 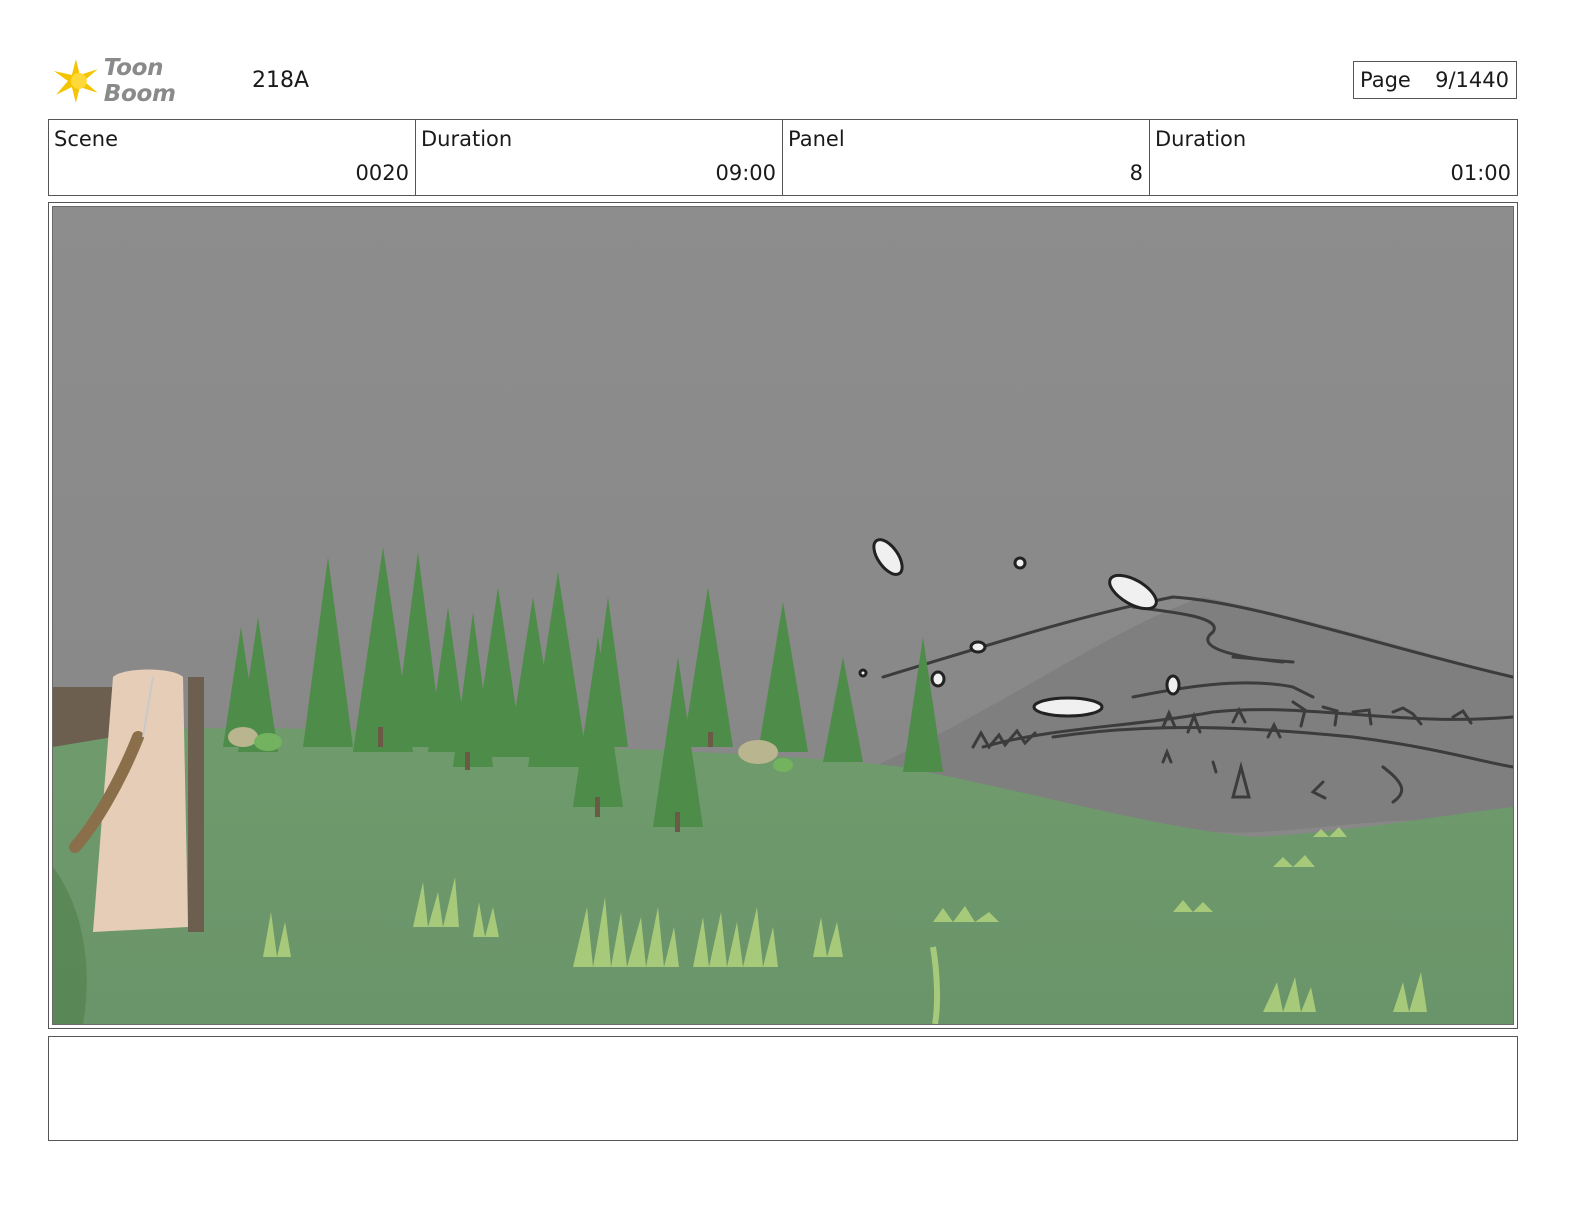 What do you see at coordinates (1333, 157) in the screenshot?
I see `panel-duration-cell: Duration 01:00` at bounding box center [1333, 157].